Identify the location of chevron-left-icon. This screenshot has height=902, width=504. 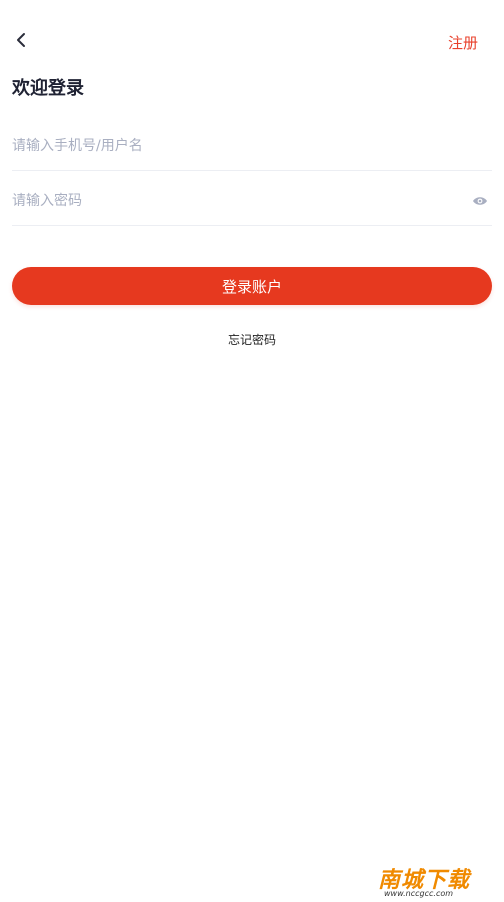
(21, 40).